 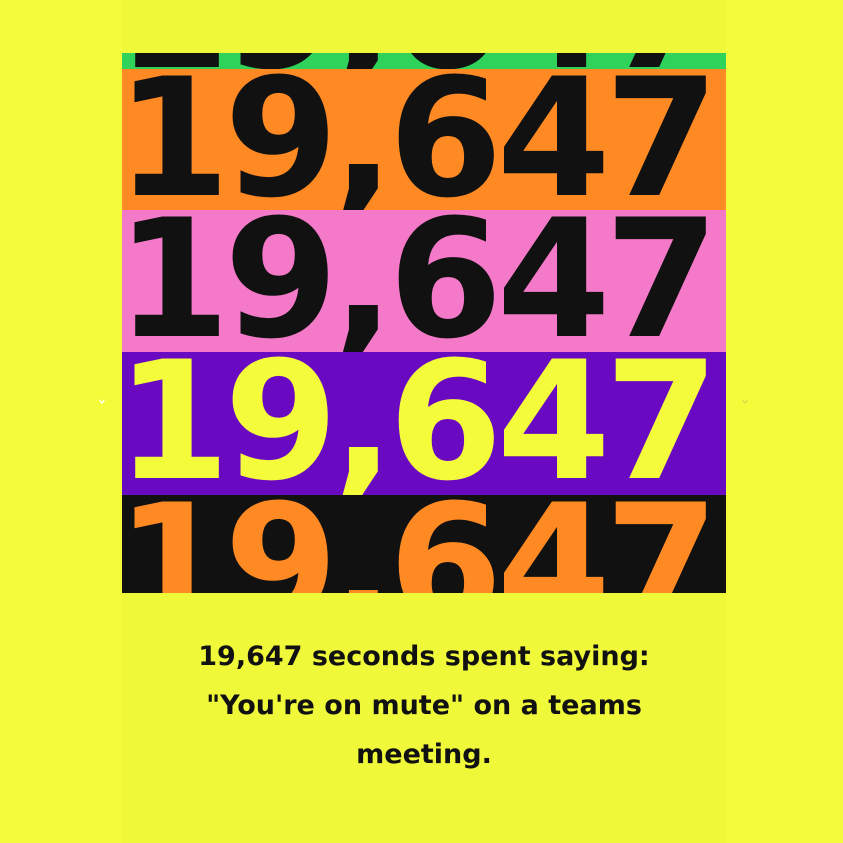 I want to click on band-green: 19,647, so click(x=424, y=61).